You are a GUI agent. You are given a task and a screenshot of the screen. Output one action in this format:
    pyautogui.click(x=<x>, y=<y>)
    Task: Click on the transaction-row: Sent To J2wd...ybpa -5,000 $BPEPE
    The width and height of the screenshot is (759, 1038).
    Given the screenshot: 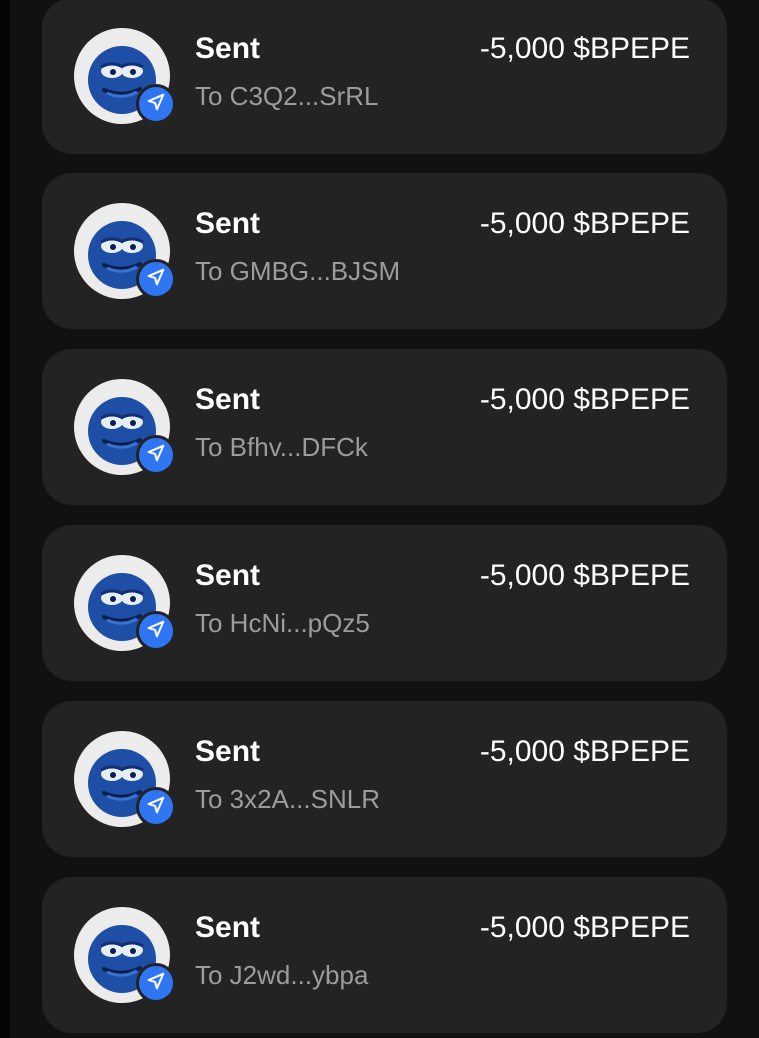 What is the action you would take?
    pyautogui.click(x=384, y=955)
    